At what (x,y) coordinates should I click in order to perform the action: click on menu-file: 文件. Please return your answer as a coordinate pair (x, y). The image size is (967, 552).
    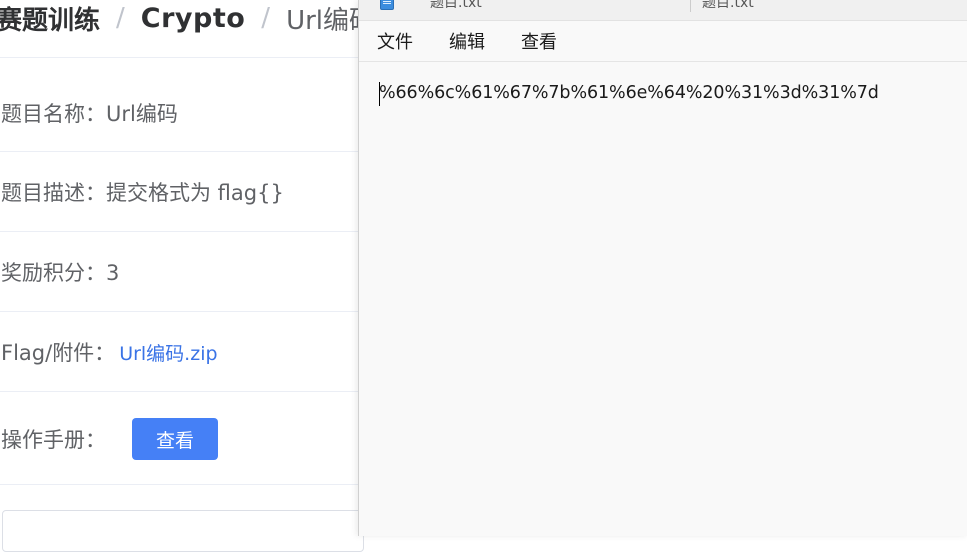
    Looking at the image, I should click on (395, 41).